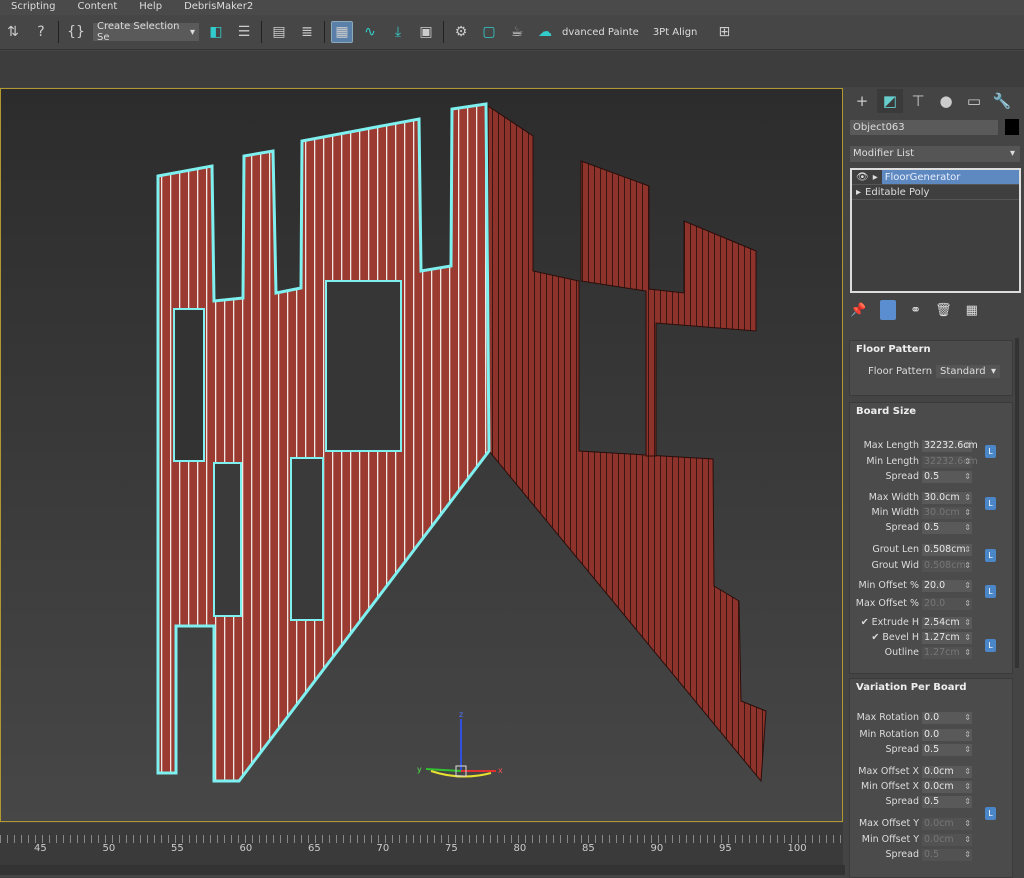  I want to click on hierarchy-tab-icon: ⊤, so click(918, 101).